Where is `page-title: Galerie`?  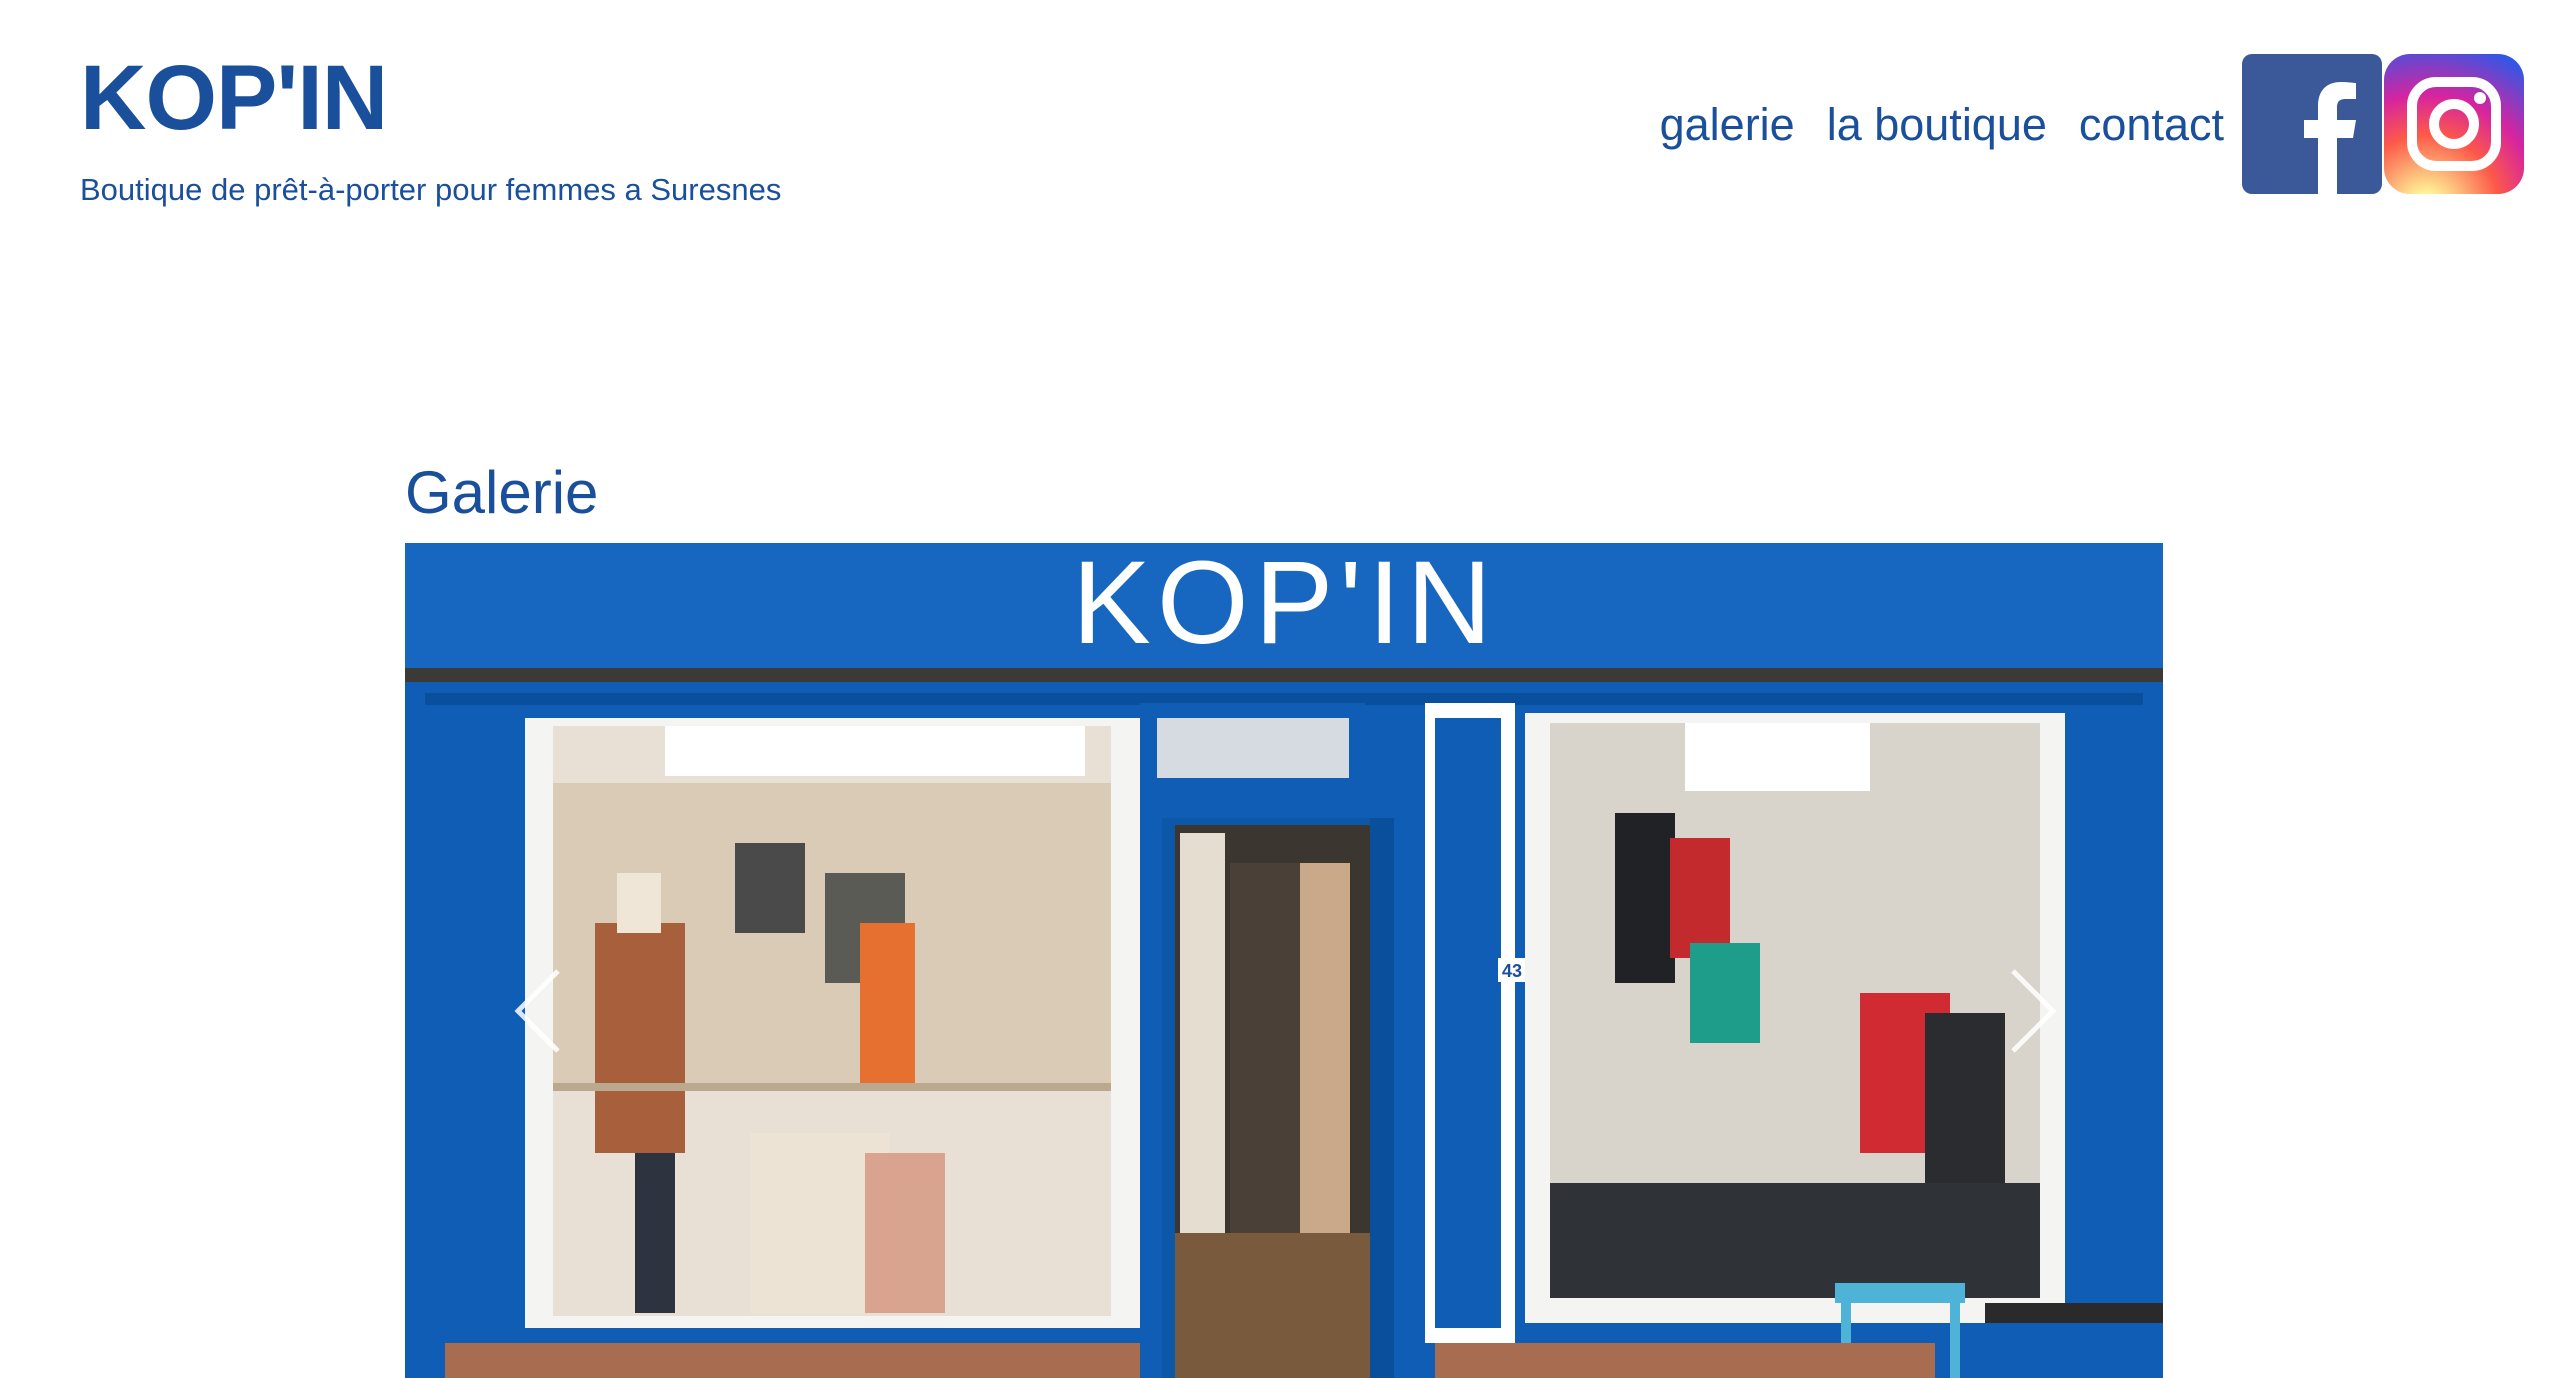 page-title: Galerie is located at coordinates (502, 492).